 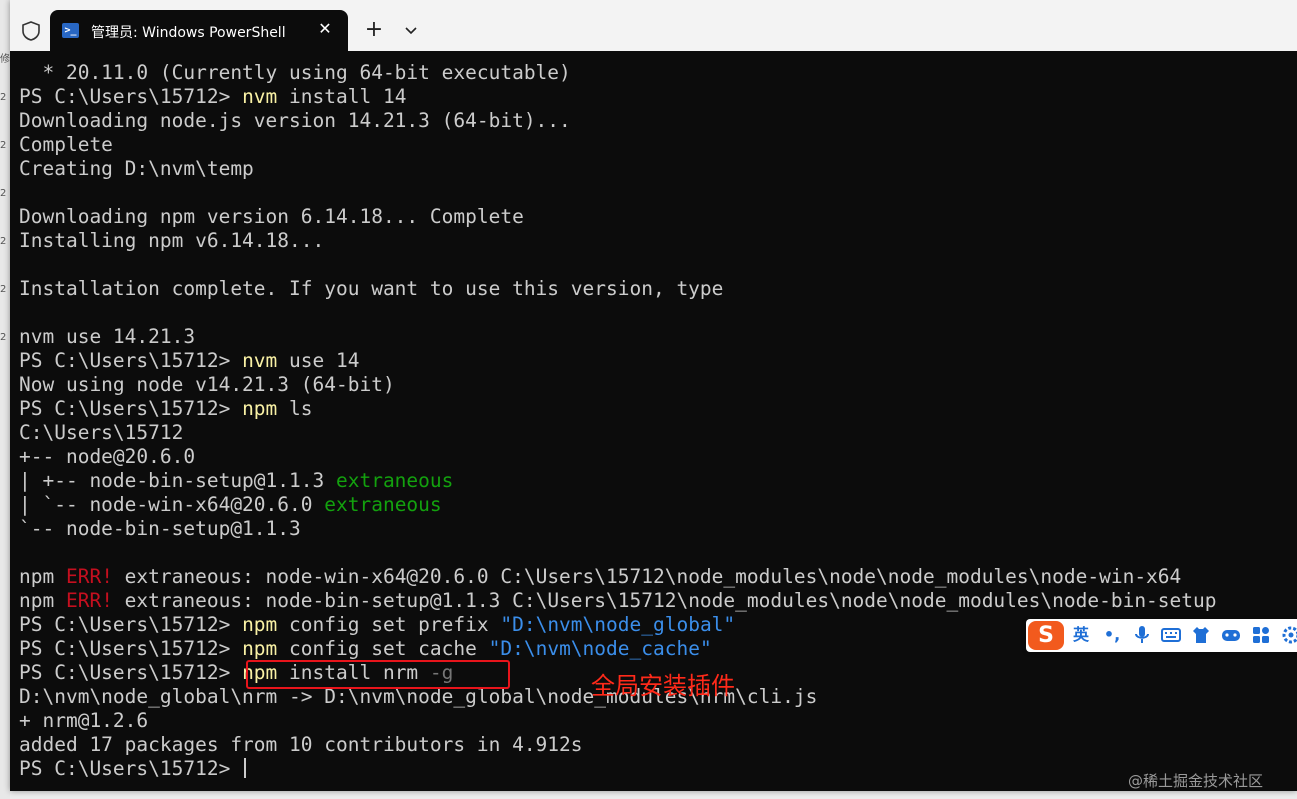 I want to click on apps-grid-icon, so click(x=1261, y=635).